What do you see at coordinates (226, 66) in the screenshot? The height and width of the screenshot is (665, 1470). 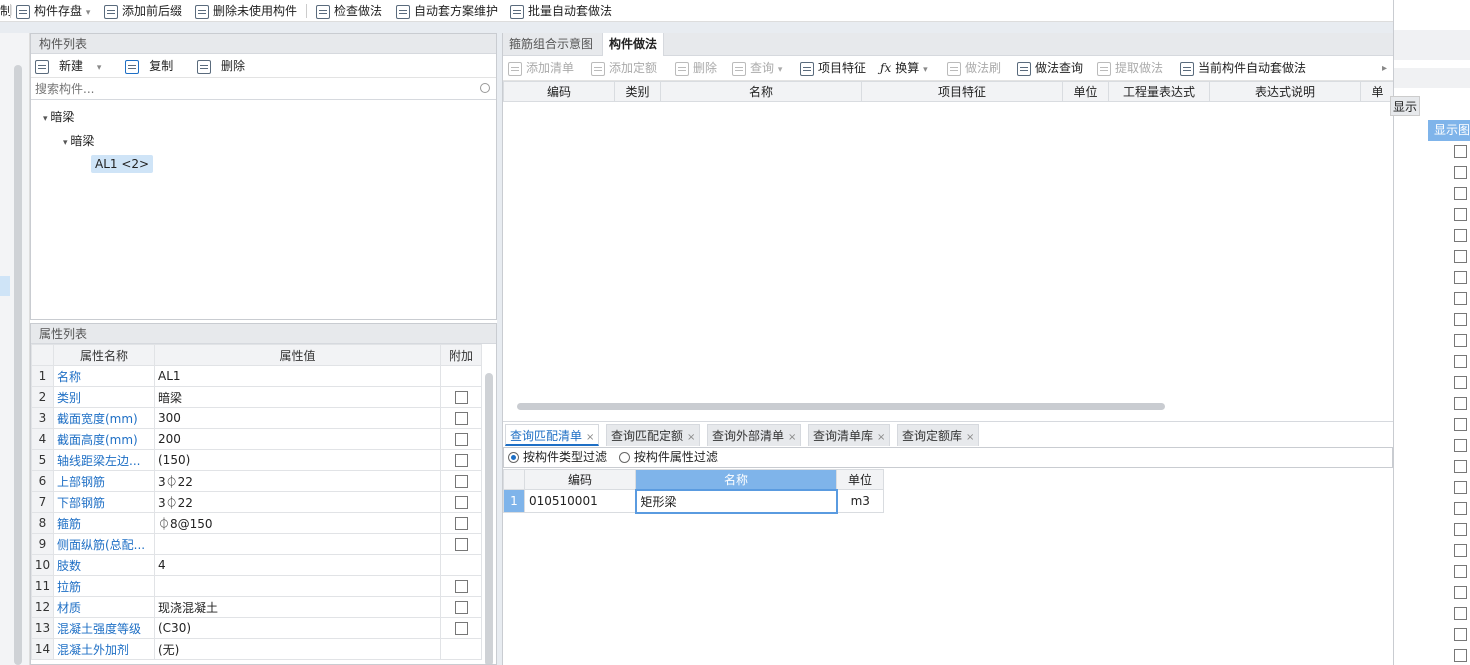 I see `delete-button: 删除` at bounding box center [226, 66].